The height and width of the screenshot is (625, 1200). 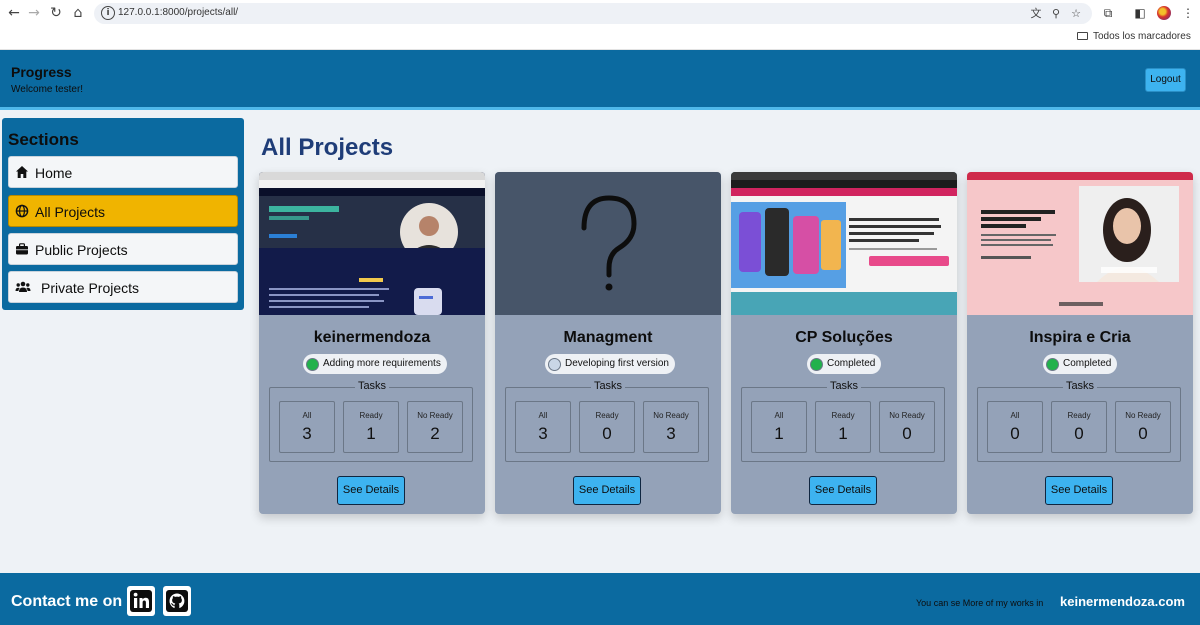 I want to click on page-title: All Projects, so click(x=327, y=147).